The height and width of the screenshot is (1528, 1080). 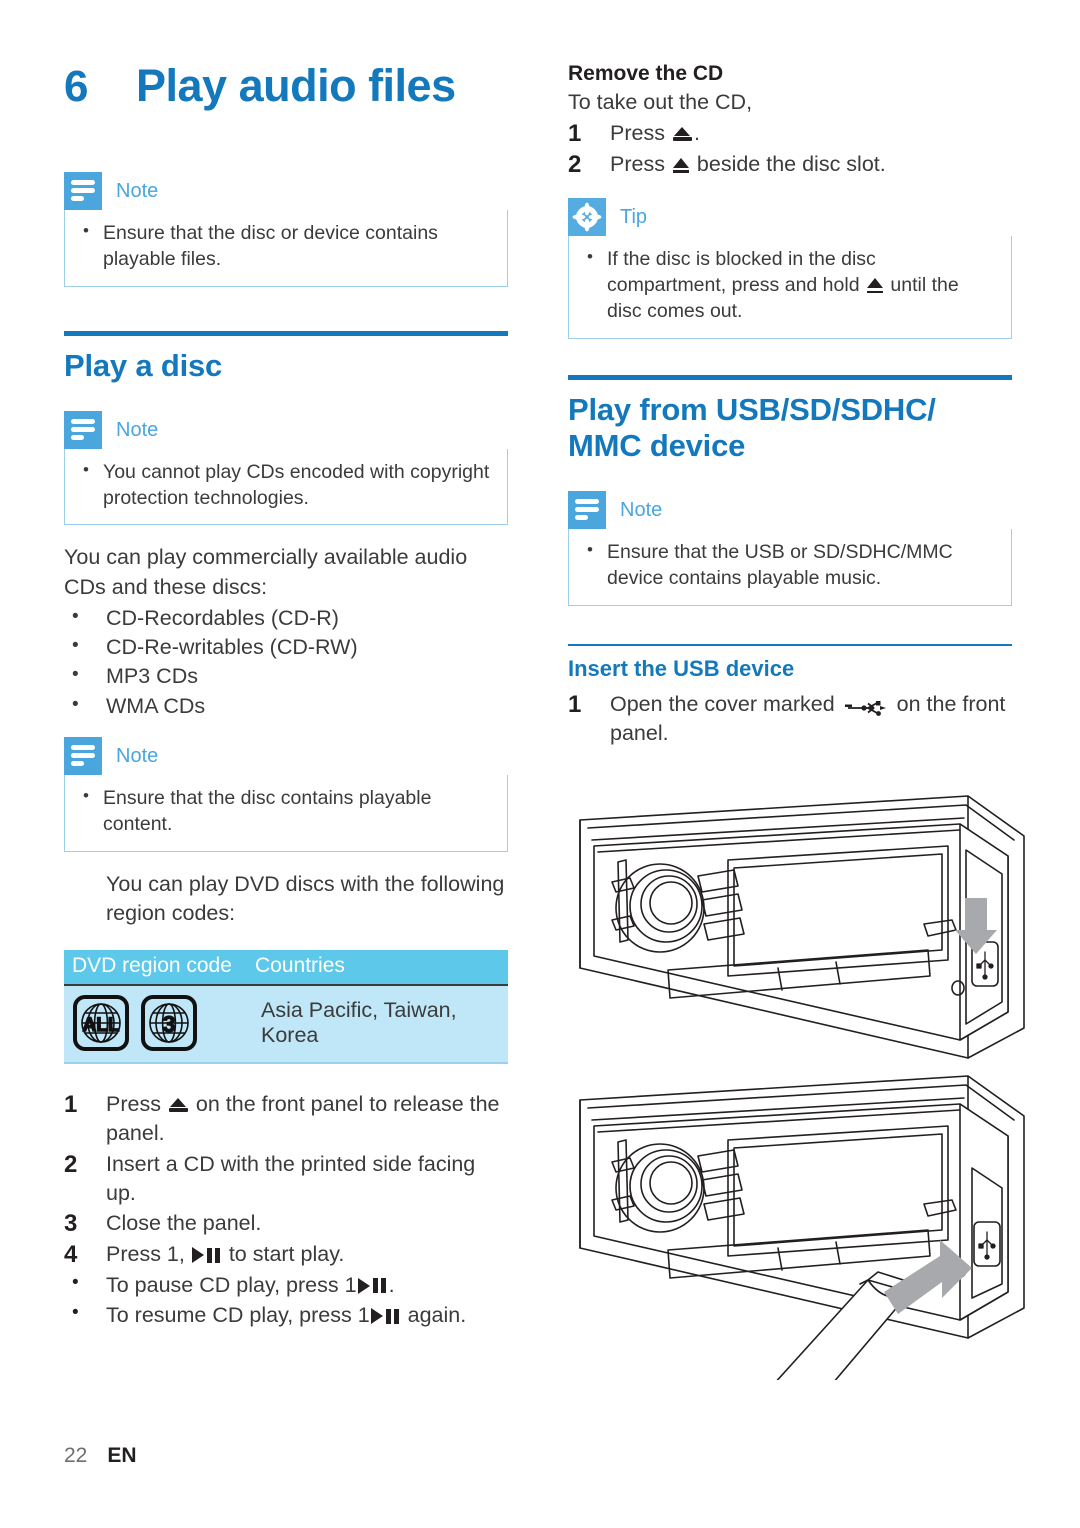 I want to click on step-text: Press 1, to start play., so click(x=307, y=1255).